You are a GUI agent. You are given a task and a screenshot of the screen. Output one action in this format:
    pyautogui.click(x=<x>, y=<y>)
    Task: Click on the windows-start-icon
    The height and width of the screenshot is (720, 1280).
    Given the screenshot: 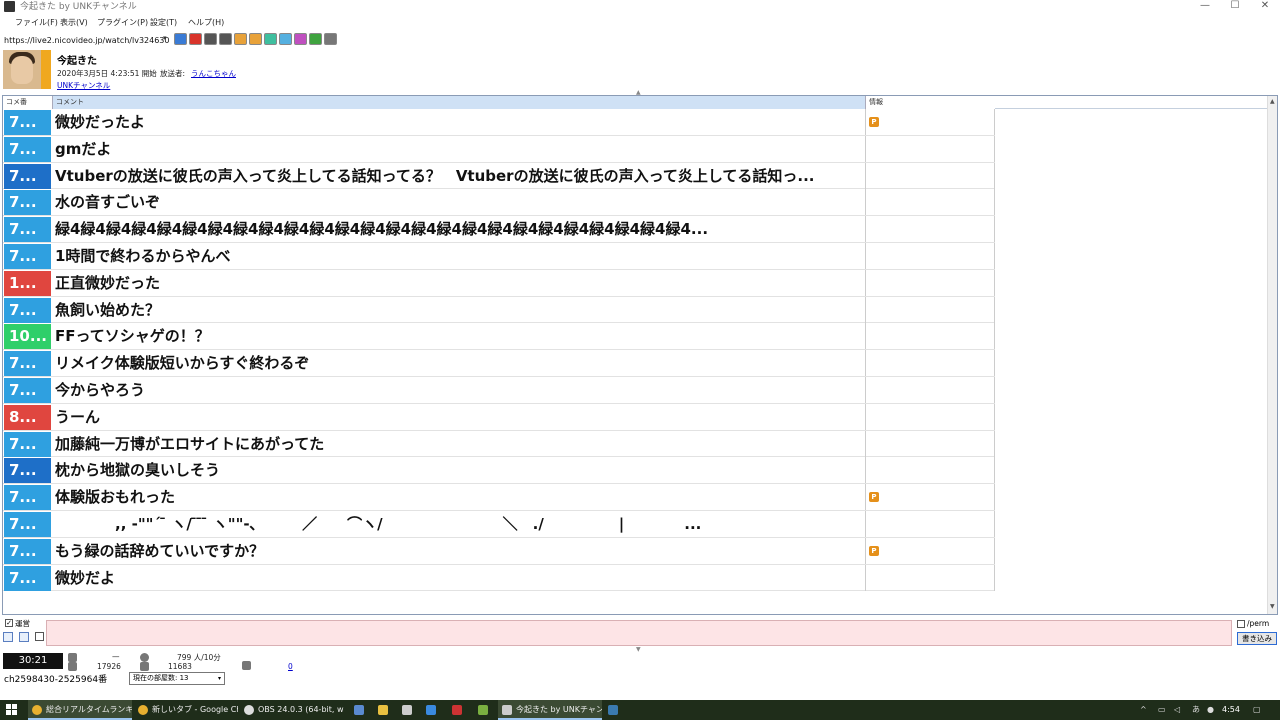 What is the action you would take?
    pyautogui.click(x=12, y=710)
    